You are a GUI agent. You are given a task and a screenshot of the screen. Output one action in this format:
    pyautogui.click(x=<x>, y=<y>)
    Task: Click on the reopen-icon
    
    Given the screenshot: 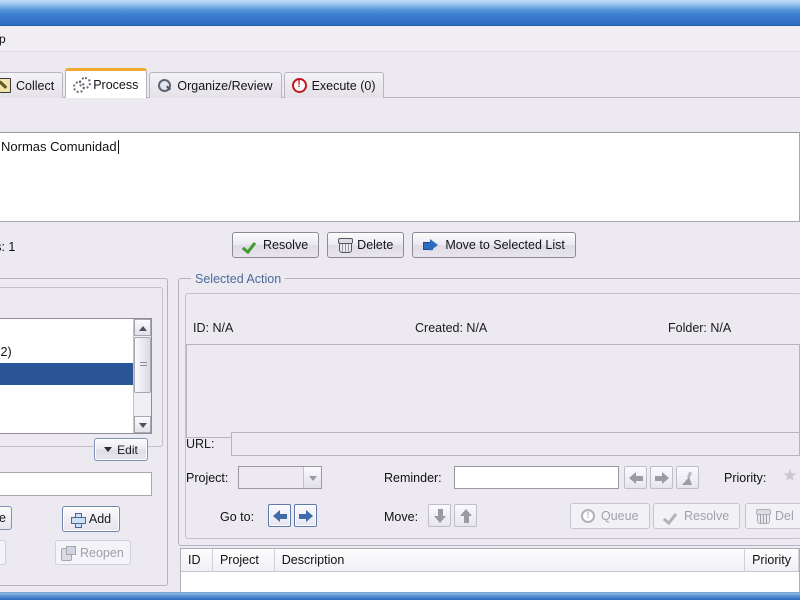 What is the action you would take?
    pyautogui.click(x=68, y=553)
    